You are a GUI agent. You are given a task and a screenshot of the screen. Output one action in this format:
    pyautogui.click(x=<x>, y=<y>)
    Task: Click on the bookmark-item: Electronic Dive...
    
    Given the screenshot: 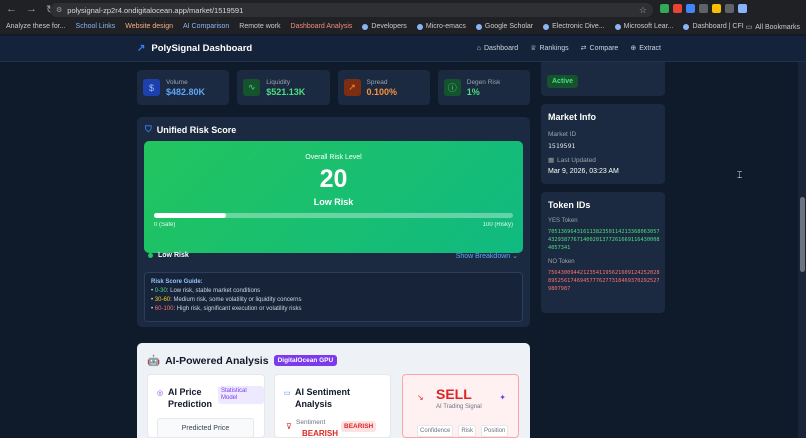 What is the action you would take?
    pyautogui.click(x=574, y=26)
    